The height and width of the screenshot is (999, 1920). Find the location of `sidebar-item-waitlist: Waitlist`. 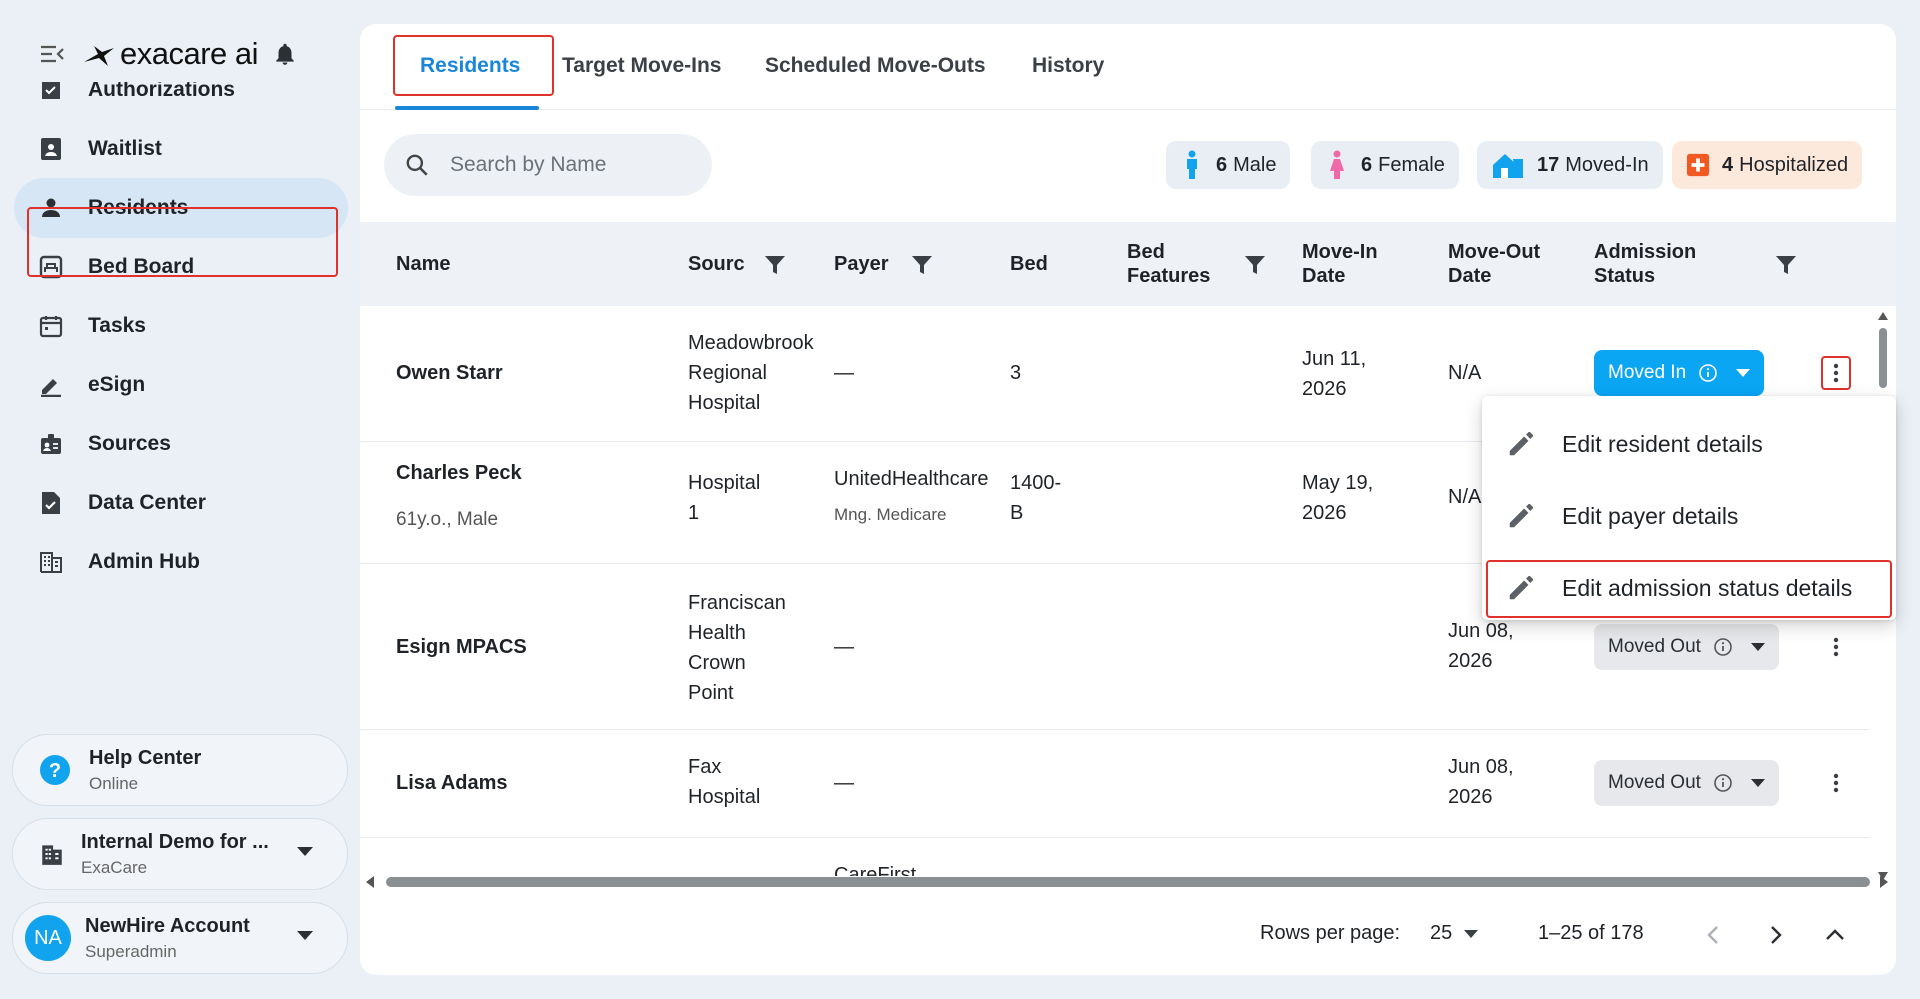

sidebar-item-waitlist: Waitlist is located at coordinates (183, 149).